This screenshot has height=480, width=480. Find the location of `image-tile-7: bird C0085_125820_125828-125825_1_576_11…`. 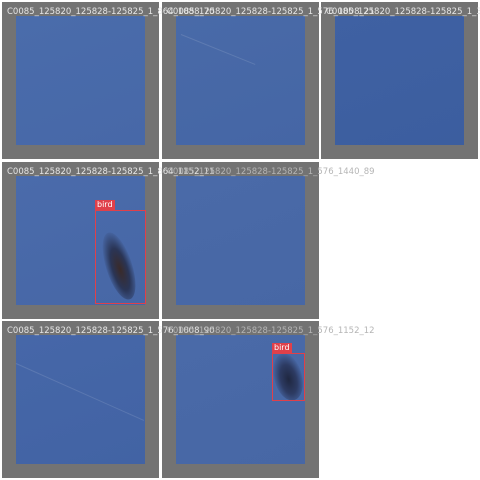

image-tile-7: bird C0085_125820_125828-125825_1_576_11… is located at coordinates (268, 399).